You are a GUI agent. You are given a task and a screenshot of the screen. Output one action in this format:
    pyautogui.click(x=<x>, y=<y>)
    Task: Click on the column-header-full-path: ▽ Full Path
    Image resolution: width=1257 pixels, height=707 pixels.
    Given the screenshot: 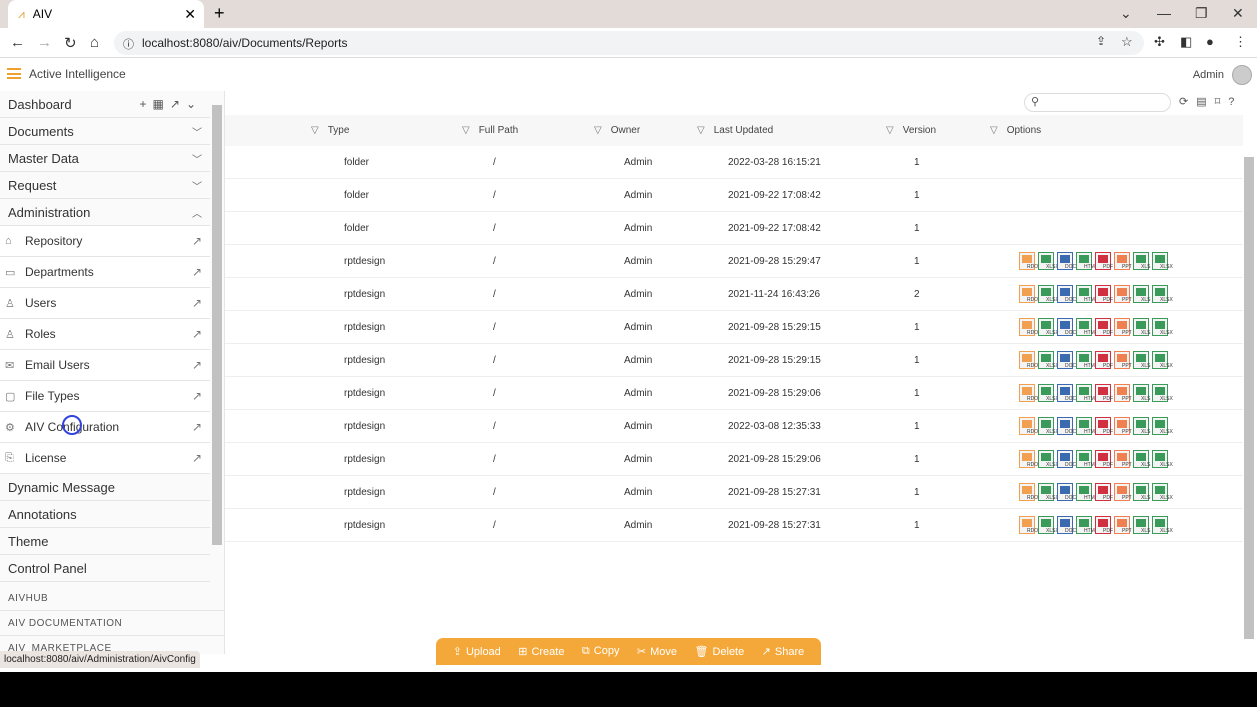 What is the action you would take?
    pyautogui.click(x=490, y=130)
    